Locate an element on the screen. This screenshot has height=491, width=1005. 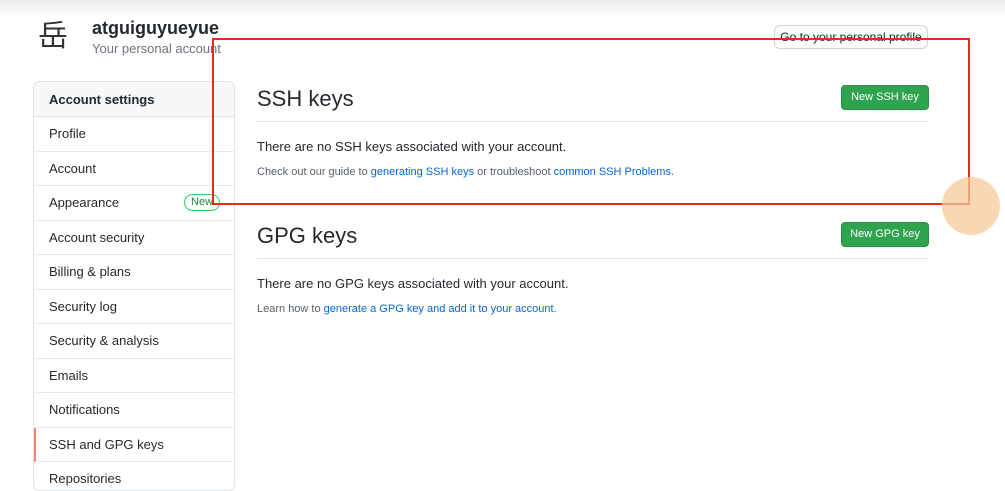
sidebar-item-label: Profile is located at coordinates (67, 133).